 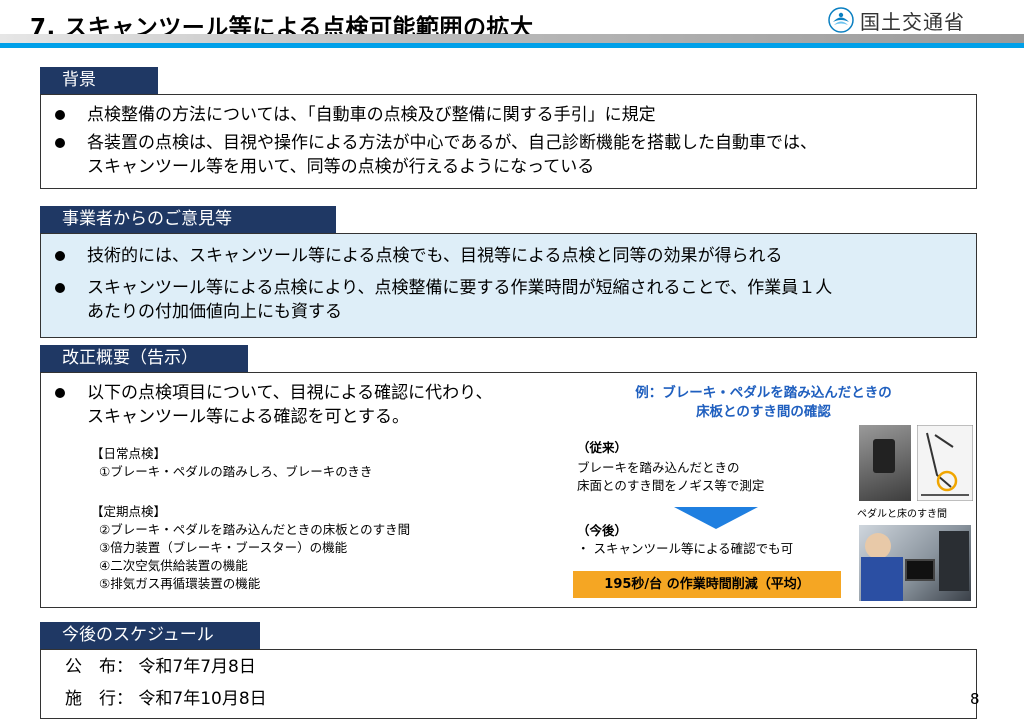 What do you see at coordinates (150, 635) in the screenshot?
I see `section-label-schedule: 今後のスケジュール` at bounding box center [150, 635].